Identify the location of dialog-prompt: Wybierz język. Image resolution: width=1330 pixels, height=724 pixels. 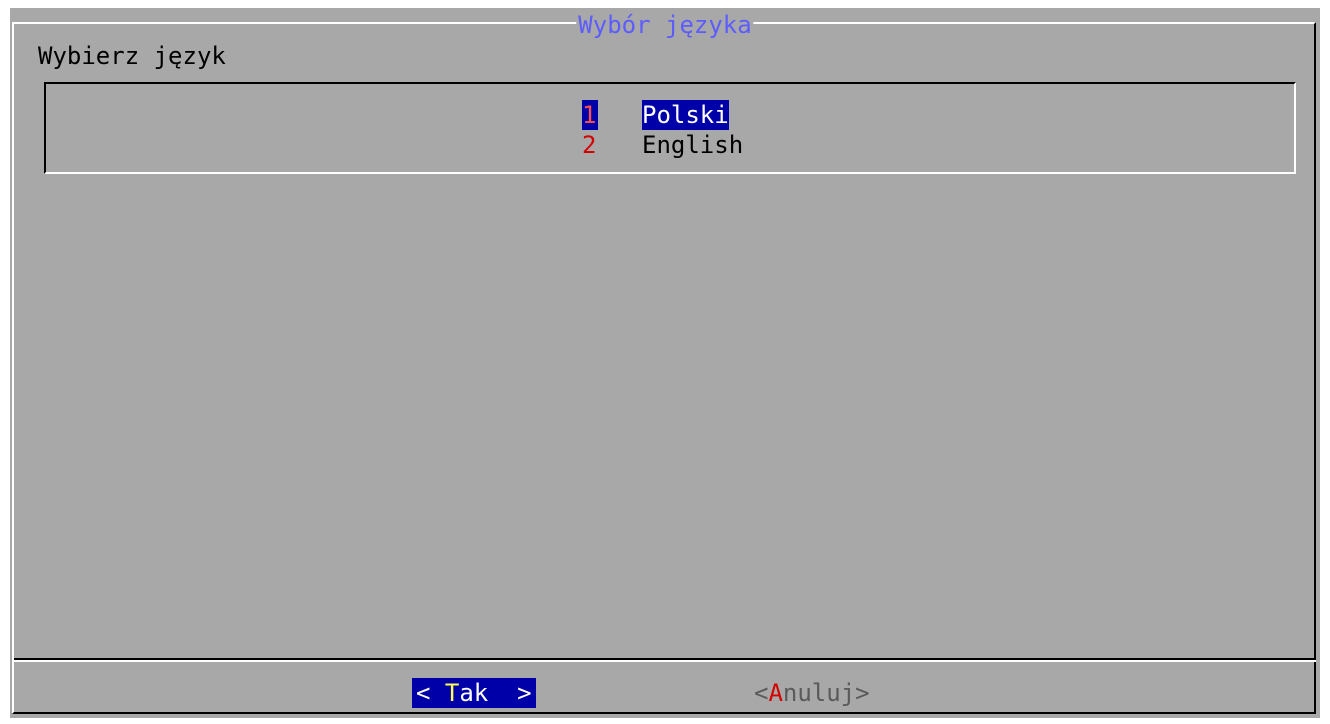
(132, 56).